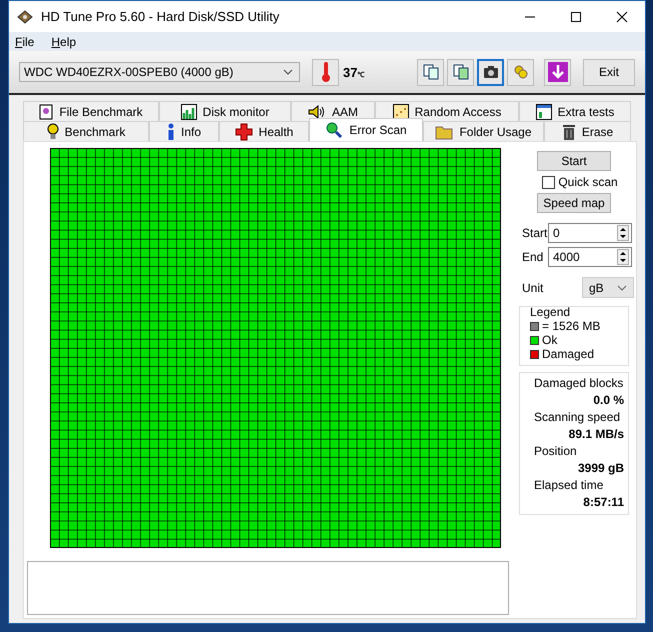  Describe the element at coordinates (334, 130) in the screenshot. I see `magnifier-icon` at that location.